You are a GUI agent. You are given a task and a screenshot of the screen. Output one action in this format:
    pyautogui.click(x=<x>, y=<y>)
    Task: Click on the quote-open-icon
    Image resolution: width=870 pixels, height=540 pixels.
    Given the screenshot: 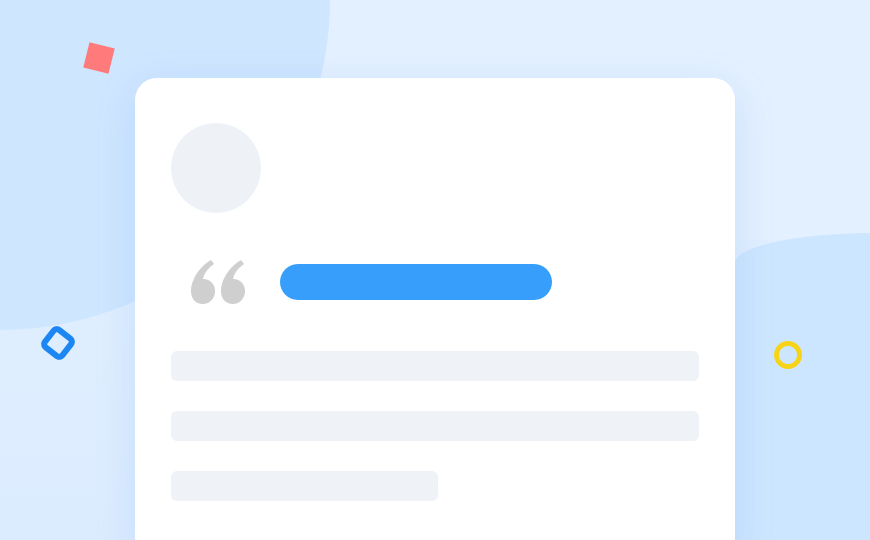 What is the action you would take?
    pyautogui.click(x=218, y=282)
    